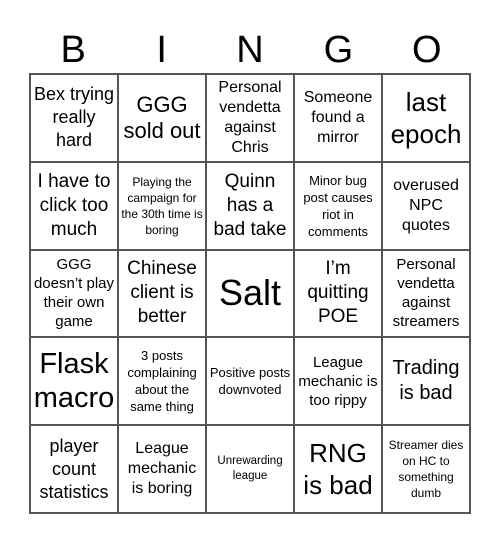 The width and height of the screenshot is (500, 544). I want to click on bingo-cell: overused NPC quotes, so click(426, 205).